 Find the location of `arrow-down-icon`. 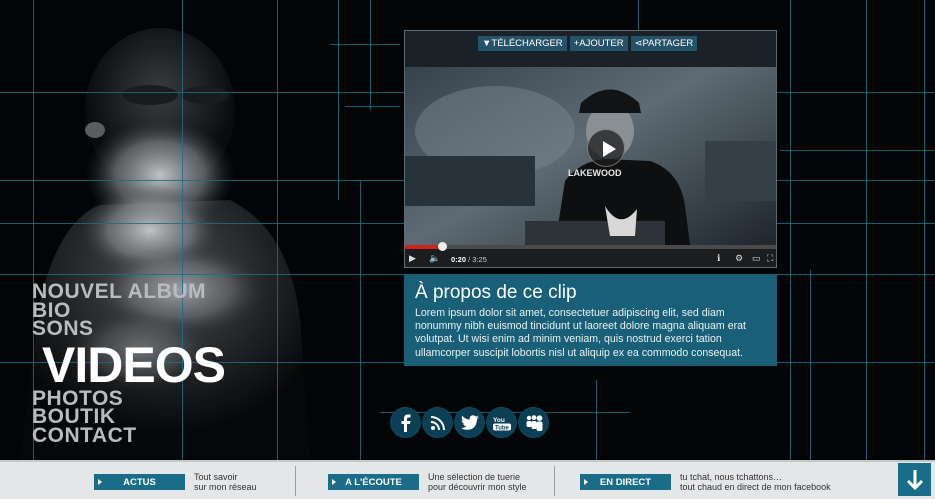

arrow-down-icon is located at coordinates (914, 479).